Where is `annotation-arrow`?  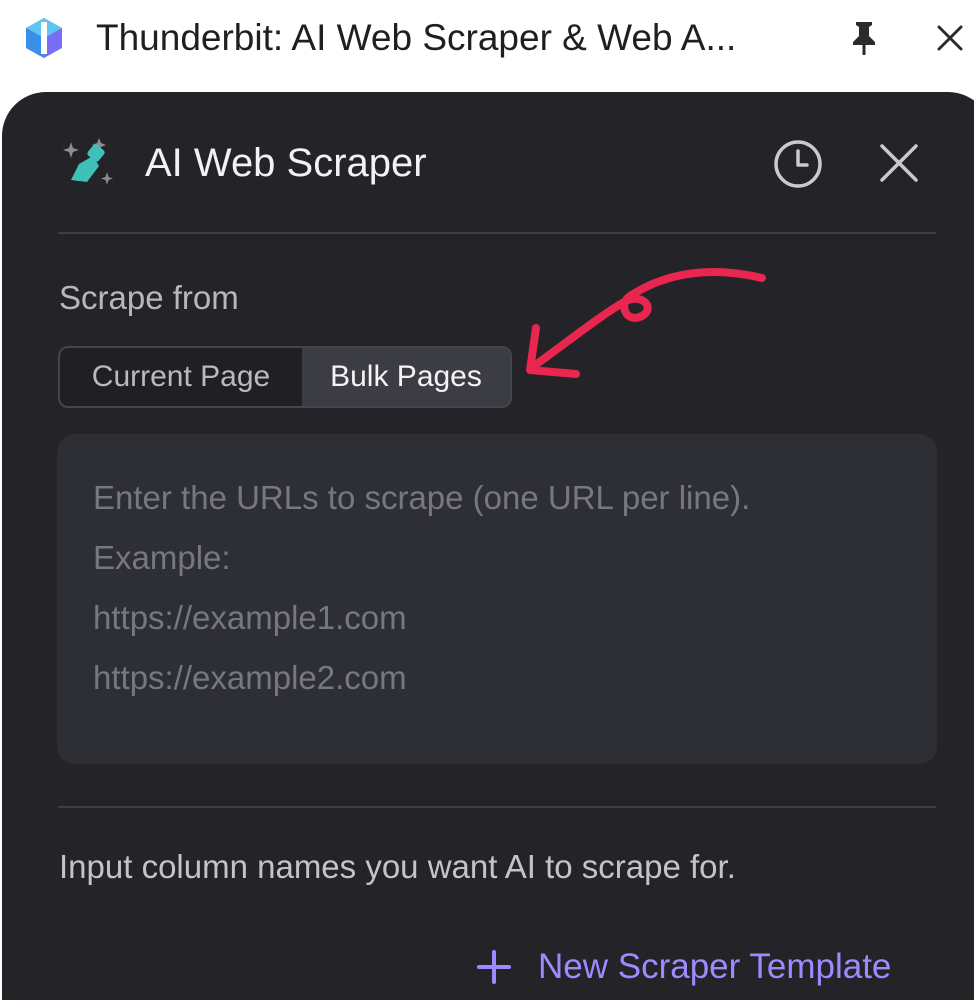 annotation-arrow is located at coordinates (646, 323).